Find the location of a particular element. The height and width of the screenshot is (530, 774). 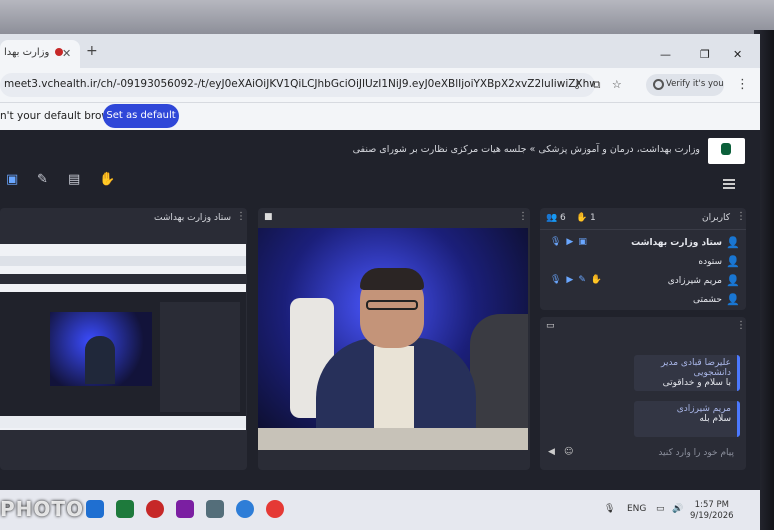

shared-video-thumbnail is located at coordinates (101, 349).